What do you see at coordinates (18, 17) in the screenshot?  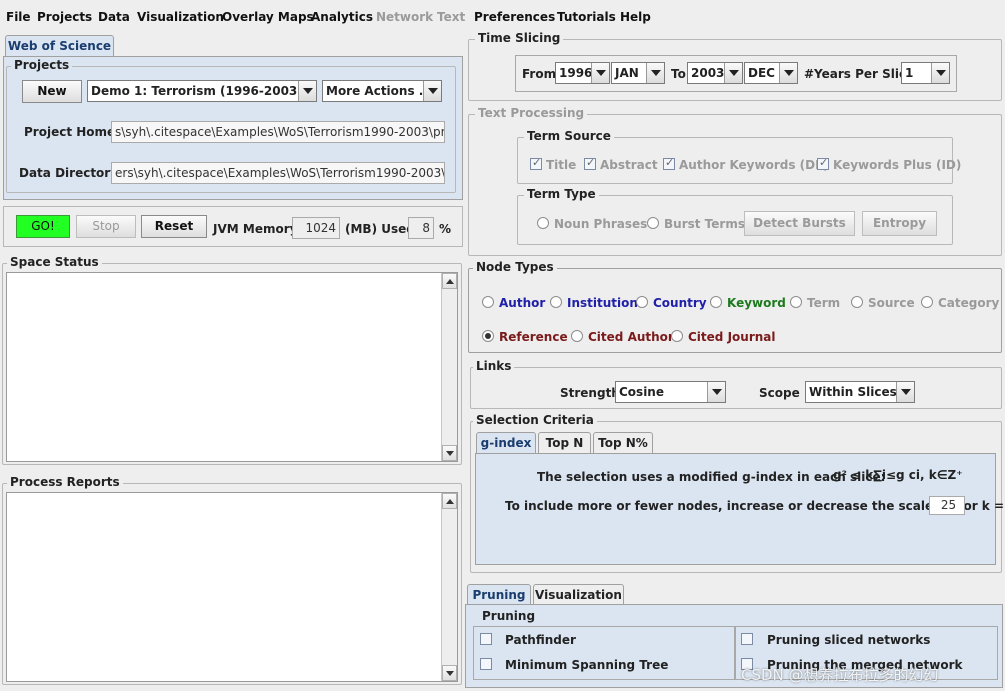 I see `menu-file: File` at bounding box center [18, 17].